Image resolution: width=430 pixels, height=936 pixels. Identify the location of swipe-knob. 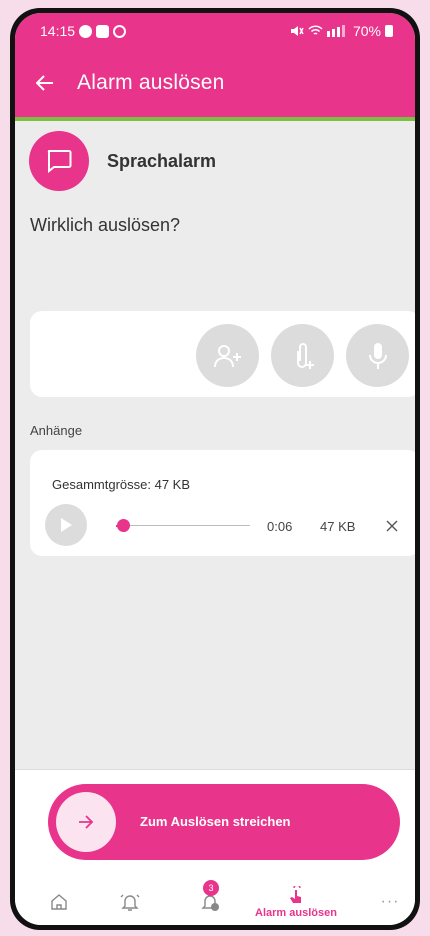
(86, 822).